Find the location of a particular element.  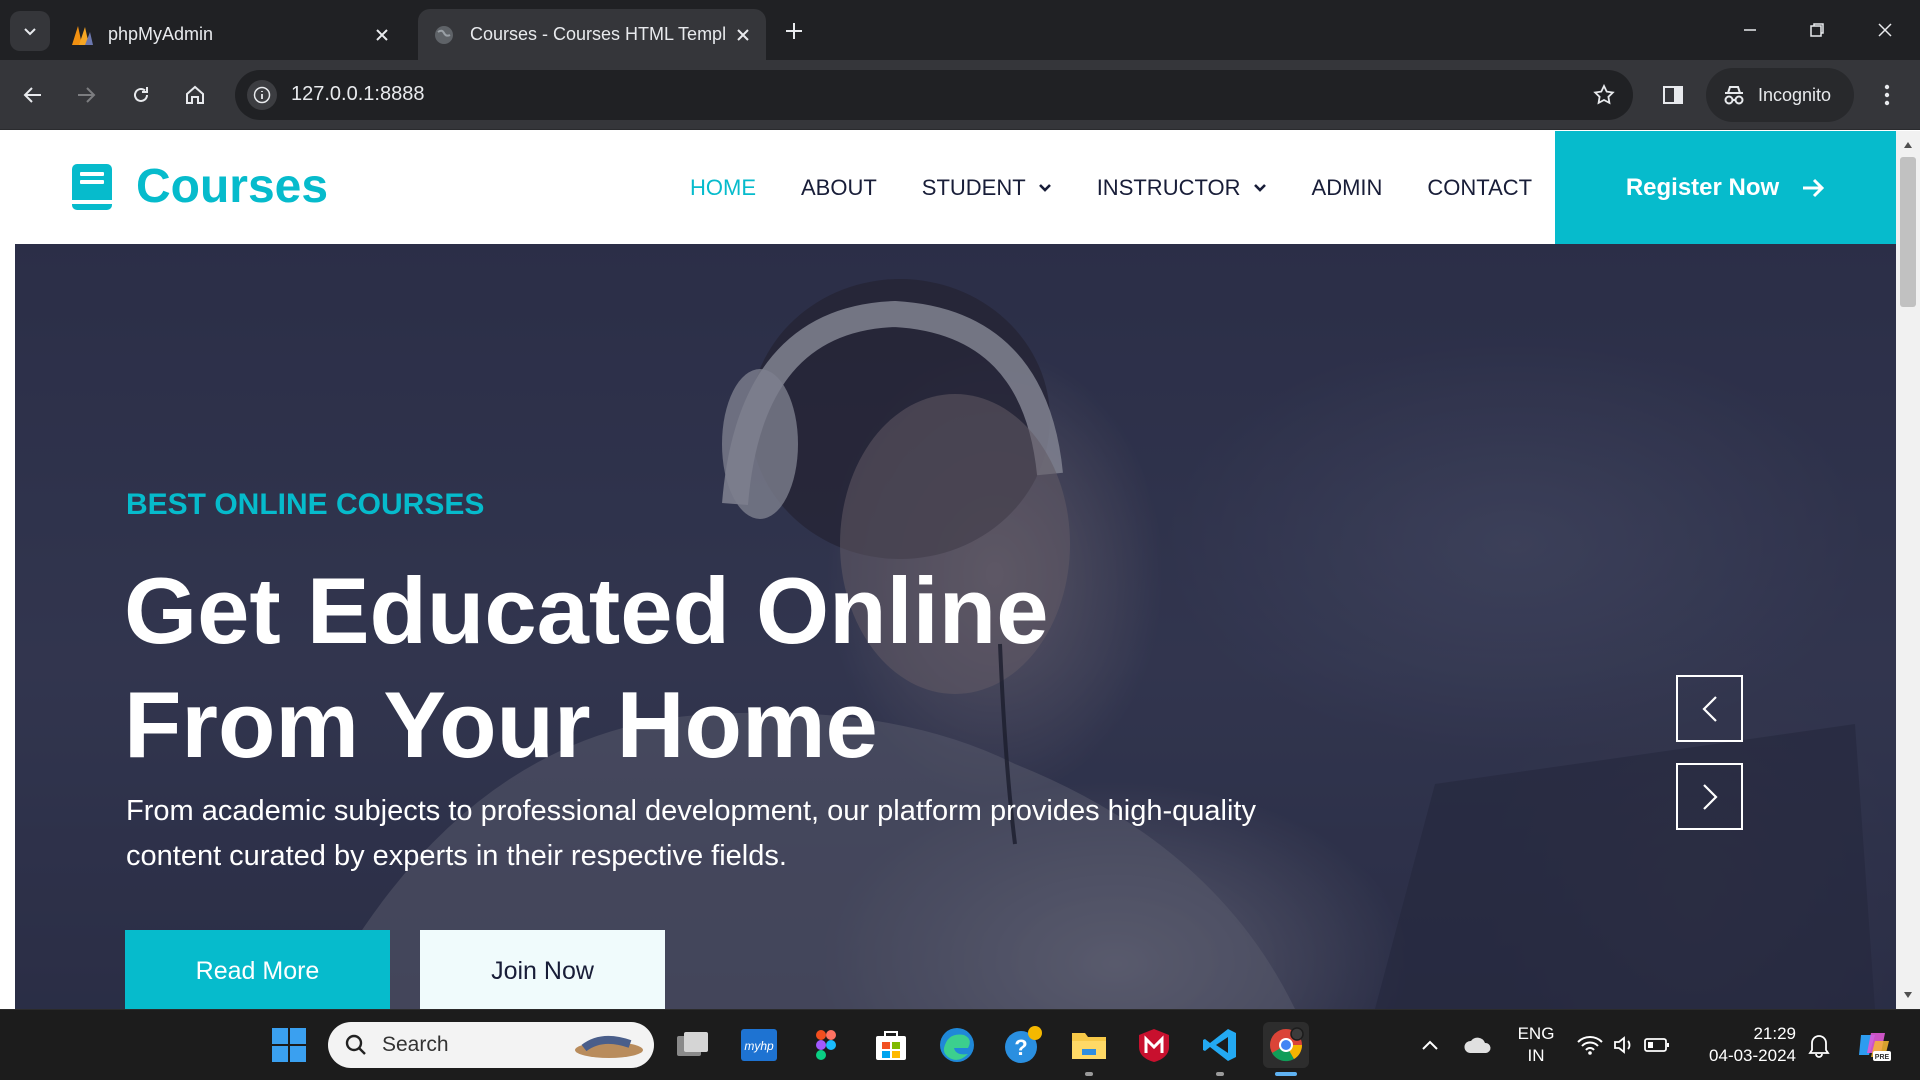

task-view-icon is located at coordinates (693, 1045).